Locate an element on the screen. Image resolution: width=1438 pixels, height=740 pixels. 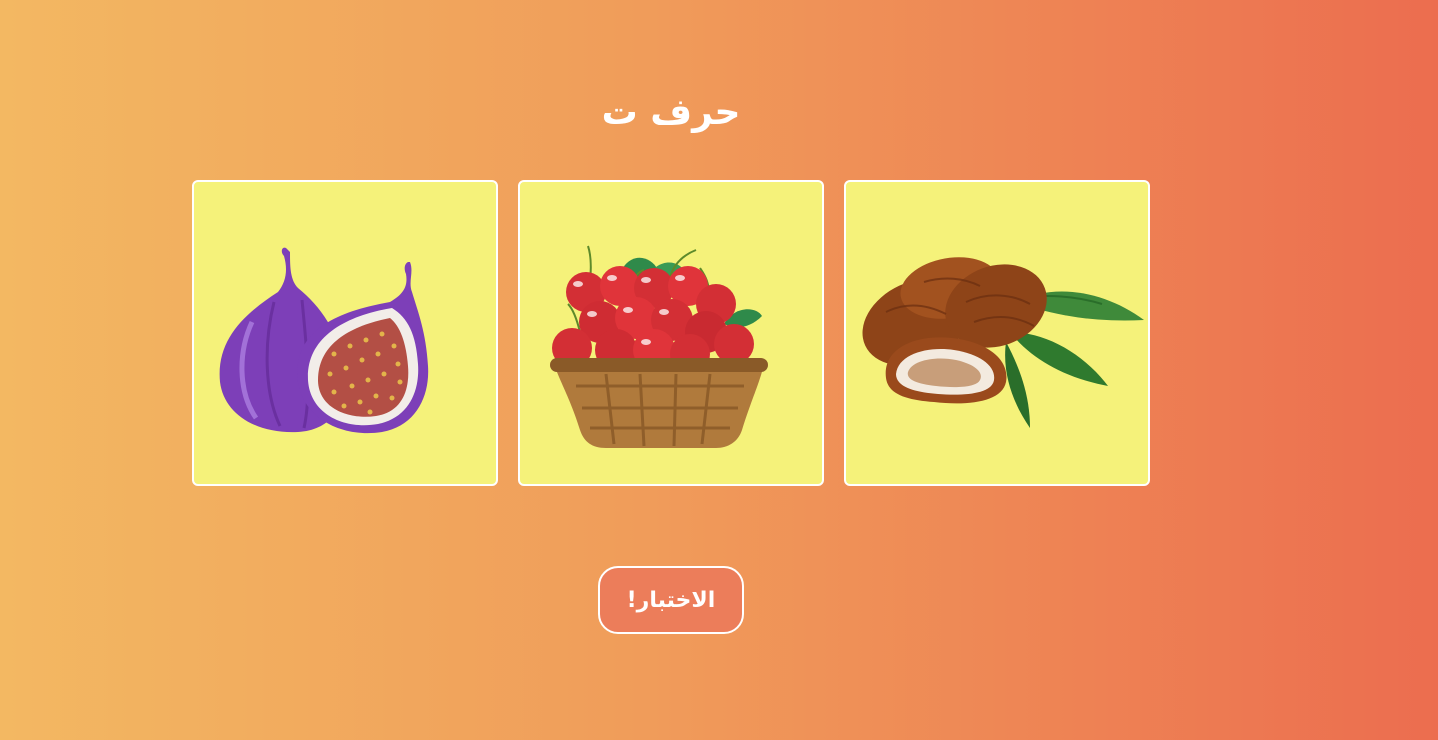
card-fig is located at coordinates (345, 333).